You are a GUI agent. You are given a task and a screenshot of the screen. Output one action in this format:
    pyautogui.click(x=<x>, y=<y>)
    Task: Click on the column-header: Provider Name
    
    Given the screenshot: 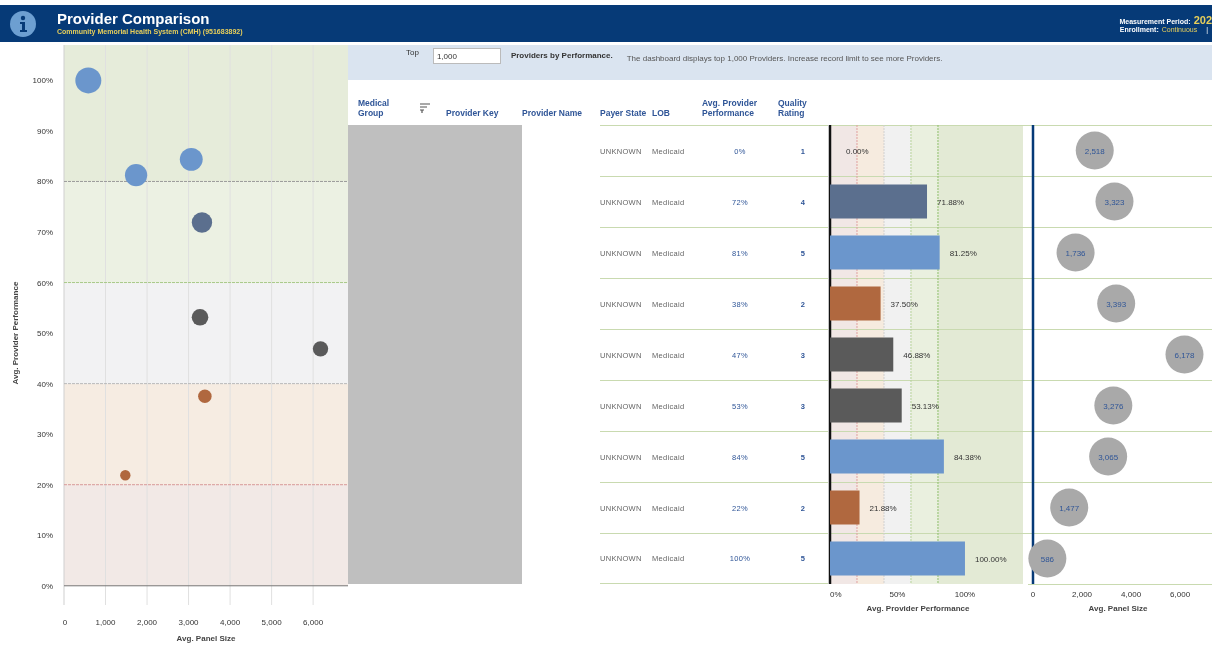 What is the action you would take?
    pyautogui.click(x=561, y=116)
    